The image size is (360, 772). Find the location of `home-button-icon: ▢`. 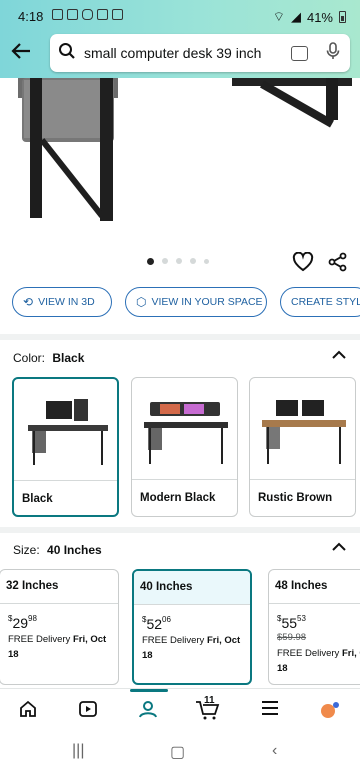

home-button-icon: ▢ is located at coordinates (177, 752).